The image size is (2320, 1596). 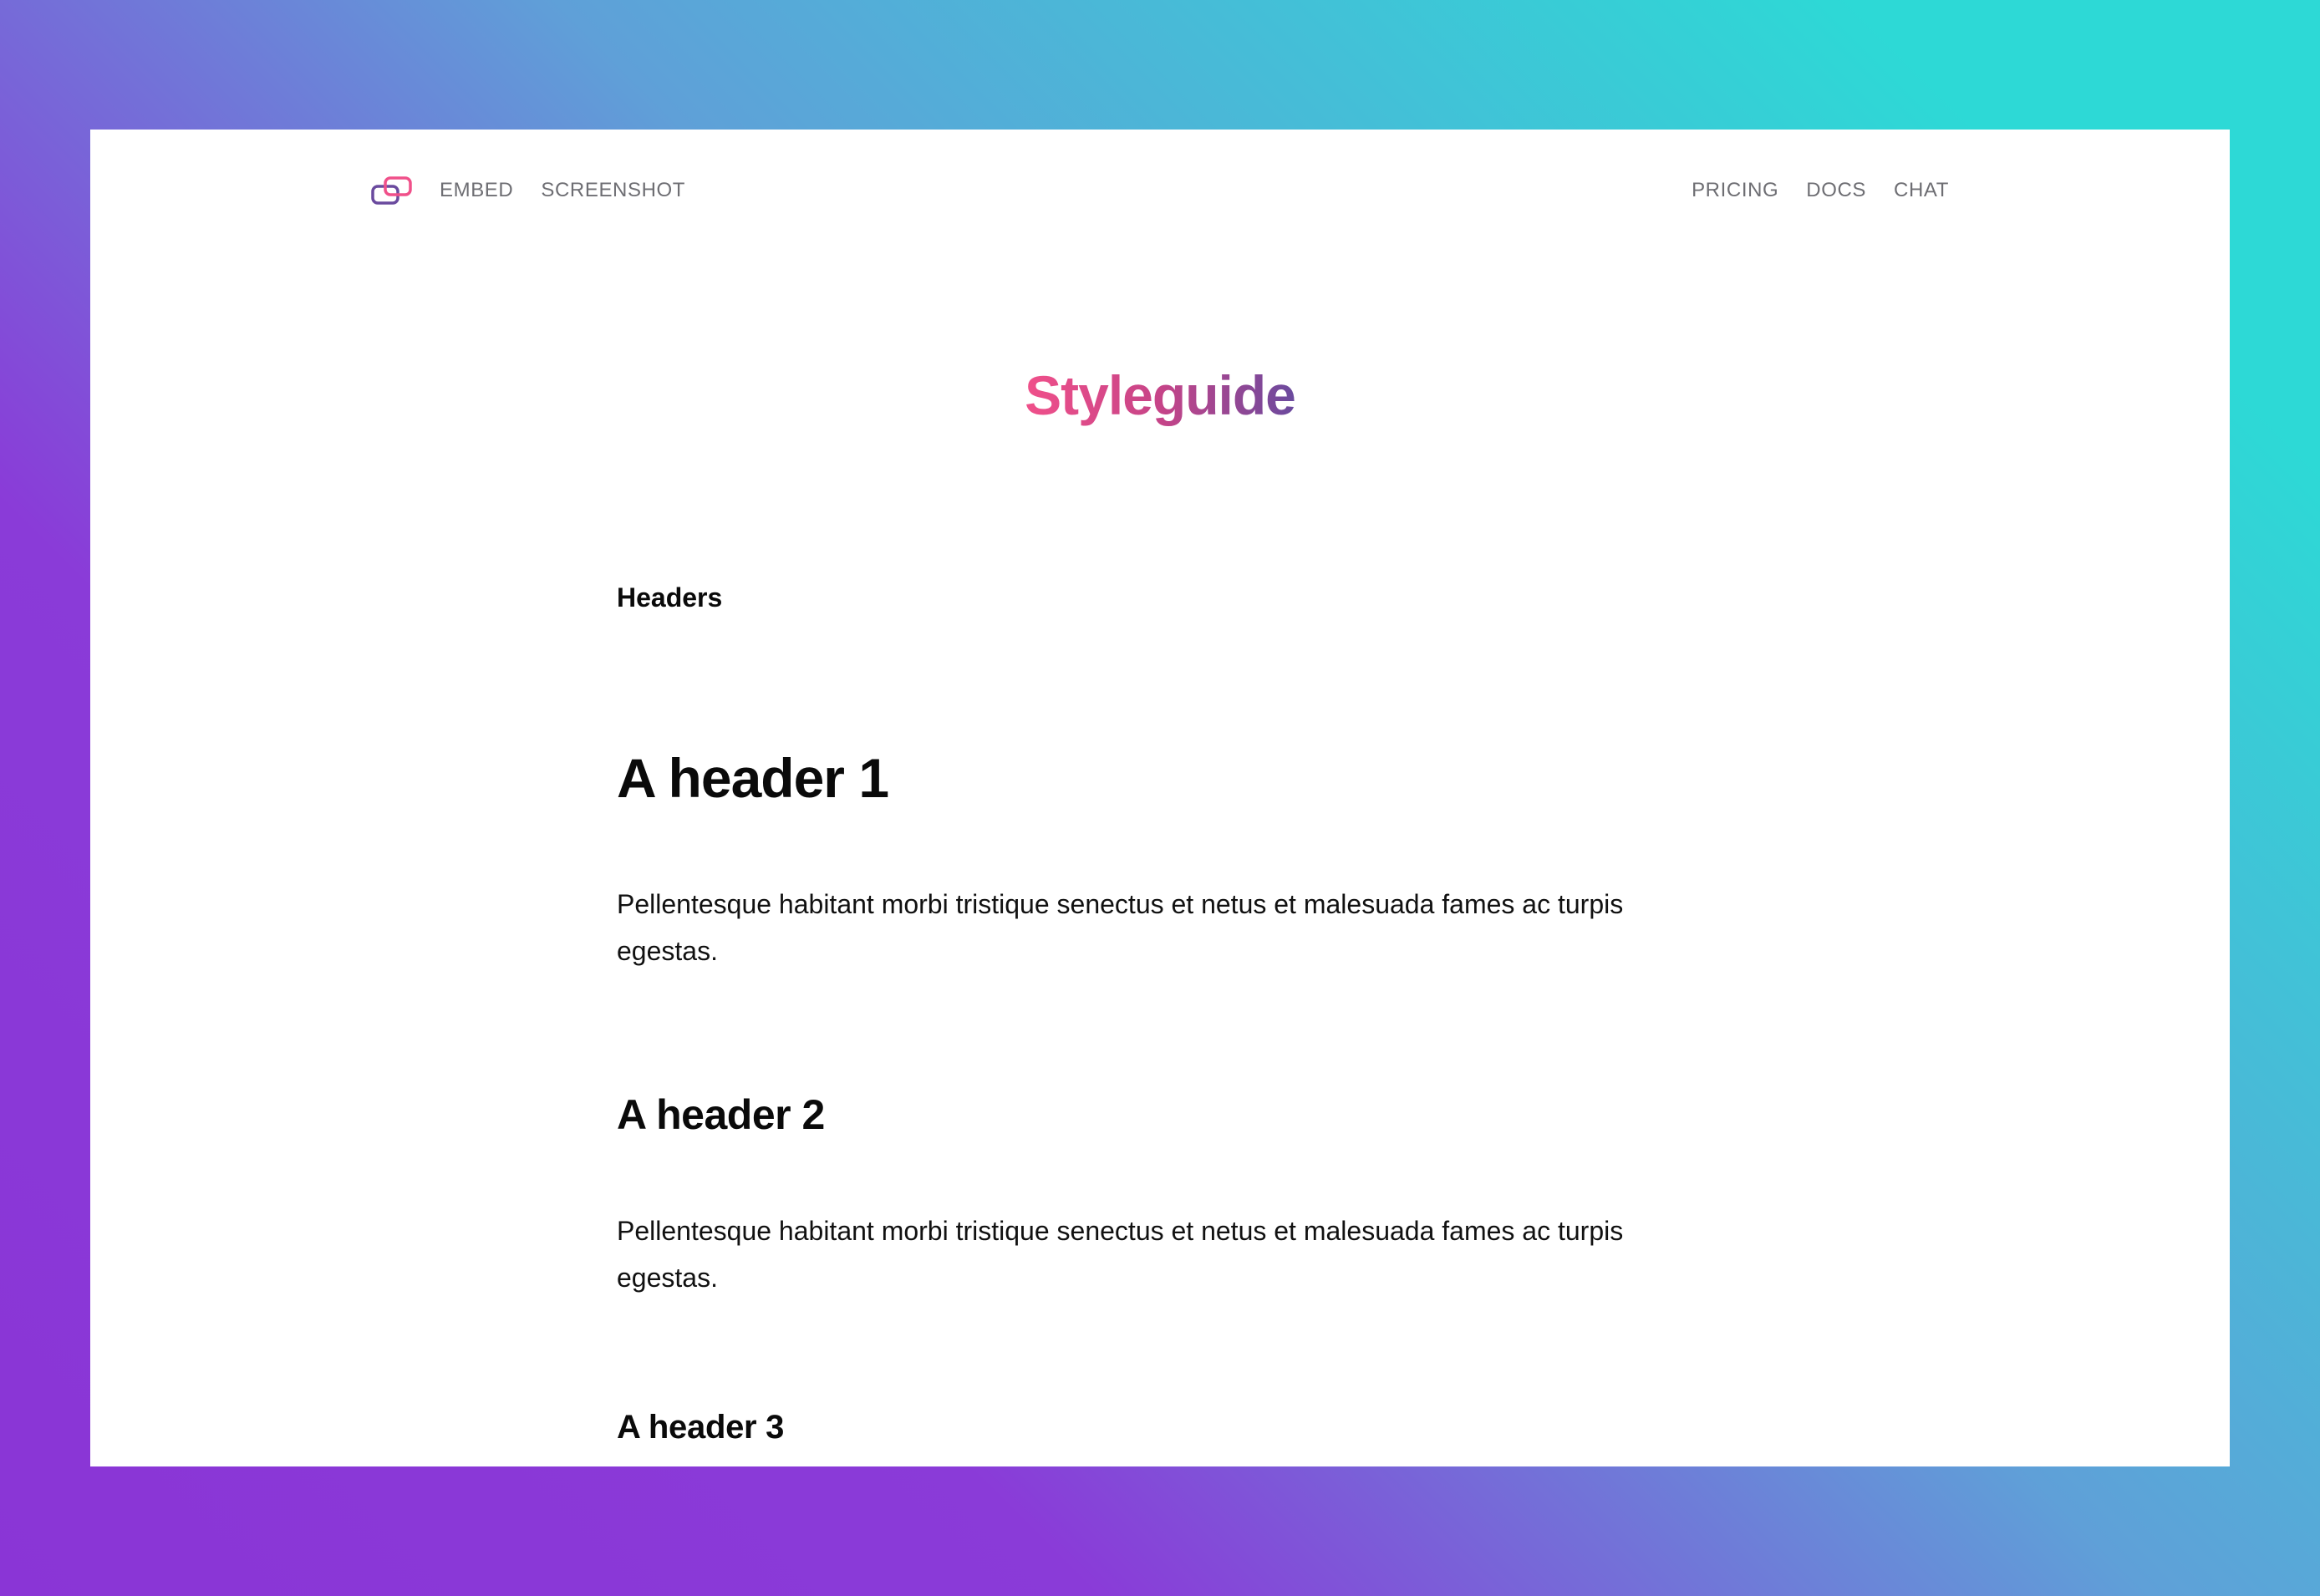 I want to click on page-title: Styleguide, so click(x=1160, y=395).